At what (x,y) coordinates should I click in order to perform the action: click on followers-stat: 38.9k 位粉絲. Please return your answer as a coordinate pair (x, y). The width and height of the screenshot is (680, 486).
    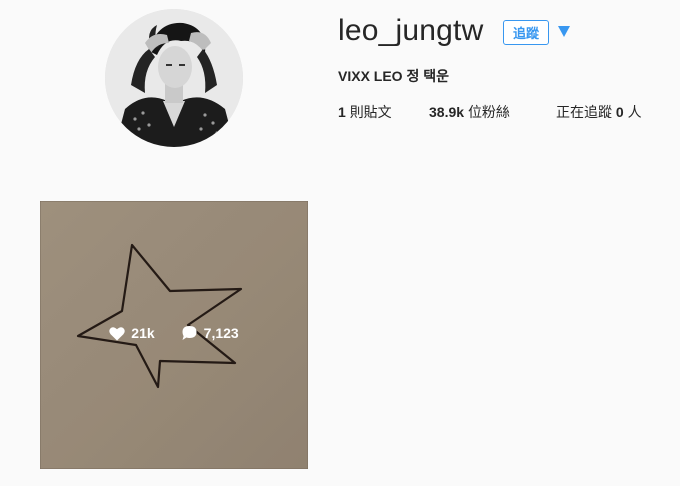
    Looking at the image, I should click on (469, 112).